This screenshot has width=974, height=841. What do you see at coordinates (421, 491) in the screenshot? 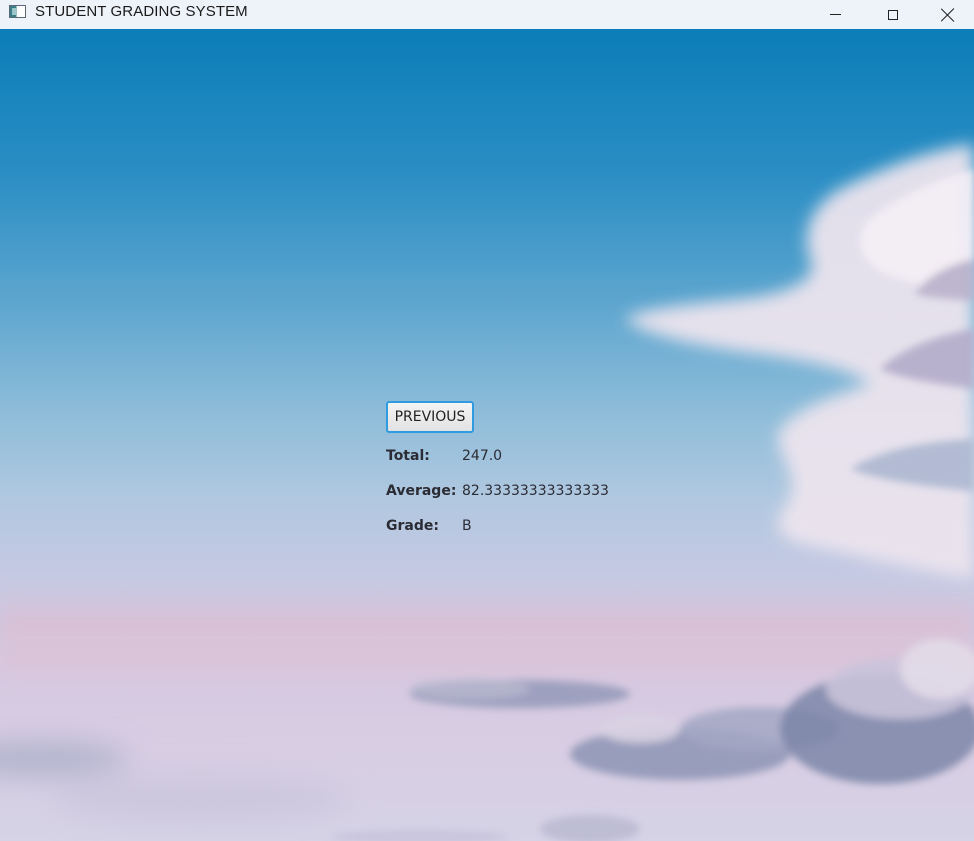
I see `average-label: Average:` at bounding box center [421, 491].